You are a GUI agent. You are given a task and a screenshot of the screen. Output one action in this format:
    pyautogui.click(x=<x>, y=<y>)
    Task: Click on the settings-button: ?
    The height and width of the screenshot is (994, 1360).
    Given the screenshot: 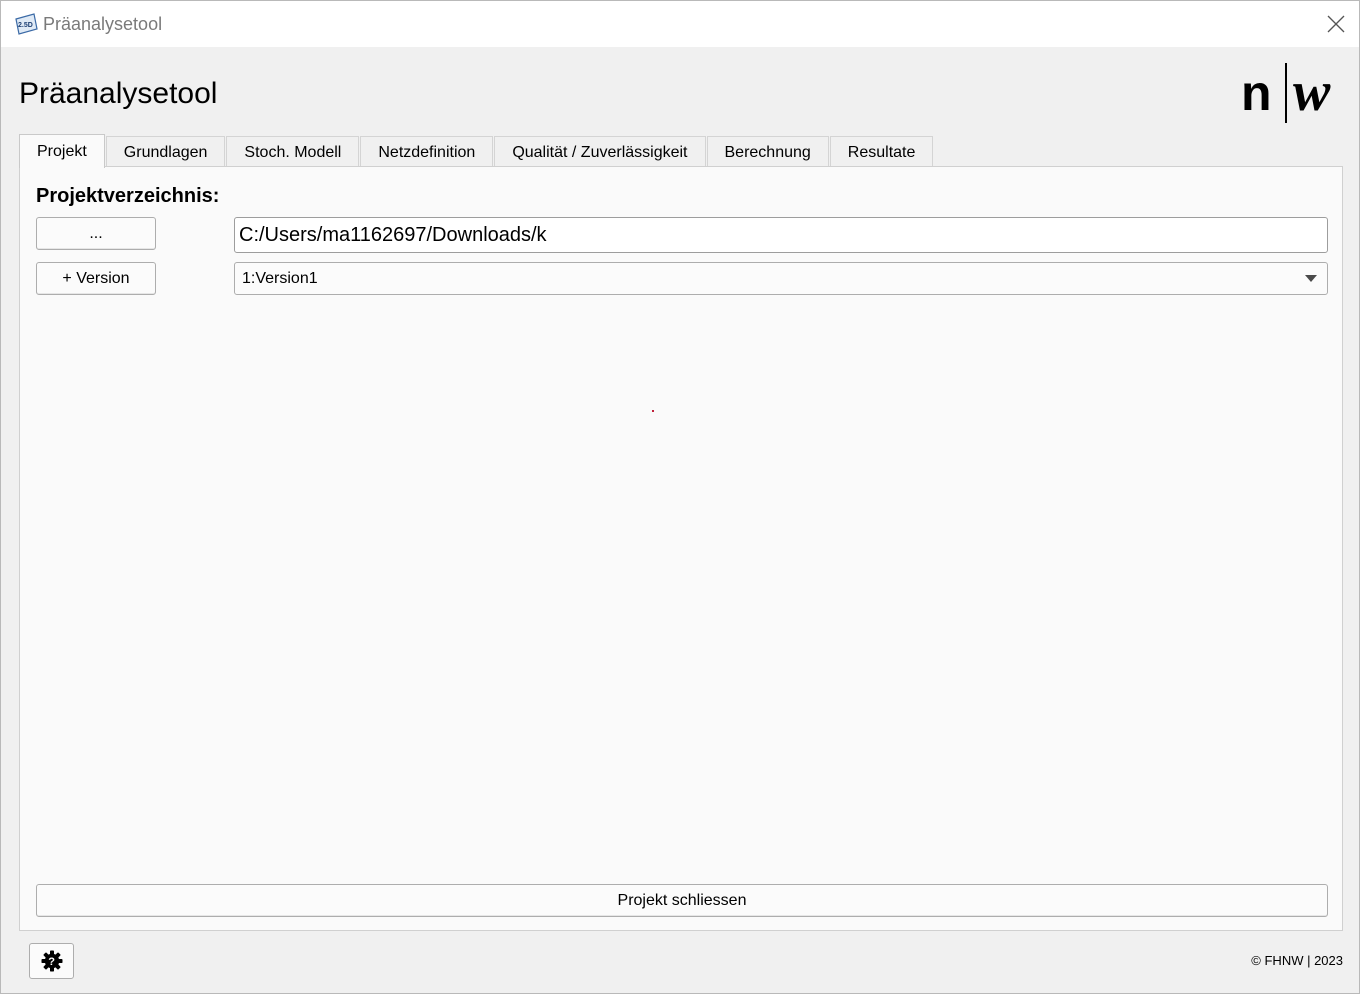 What is the action you would take?
    pyautogui.click(x=51, y=961)
    